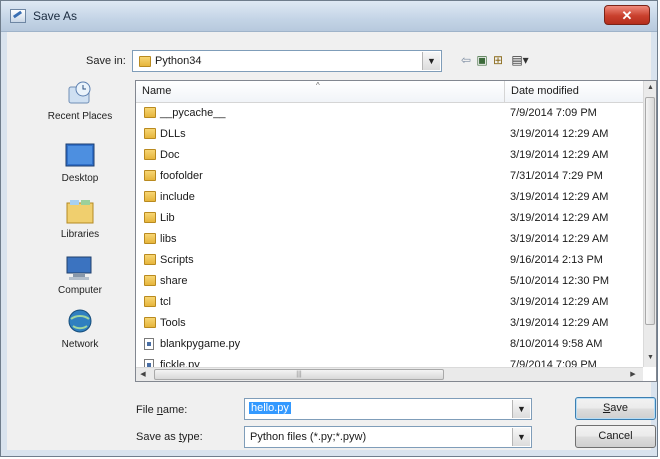 The width and height of the screenshot is (660, 459). I want to click on close-button: ✕, so click(627, 15).